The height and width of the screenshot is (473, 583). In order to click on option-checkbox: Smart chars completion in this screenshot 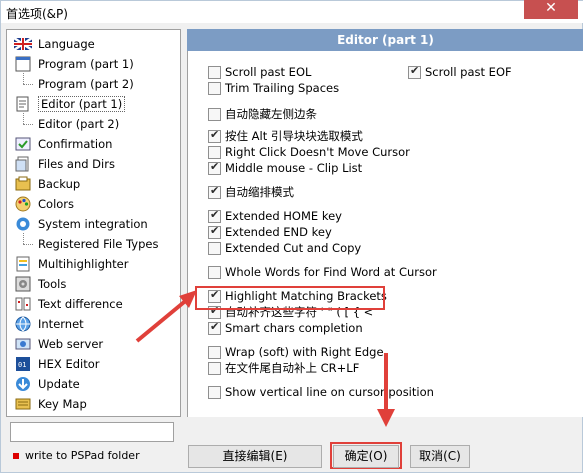, I will do `click(285, 328)`.